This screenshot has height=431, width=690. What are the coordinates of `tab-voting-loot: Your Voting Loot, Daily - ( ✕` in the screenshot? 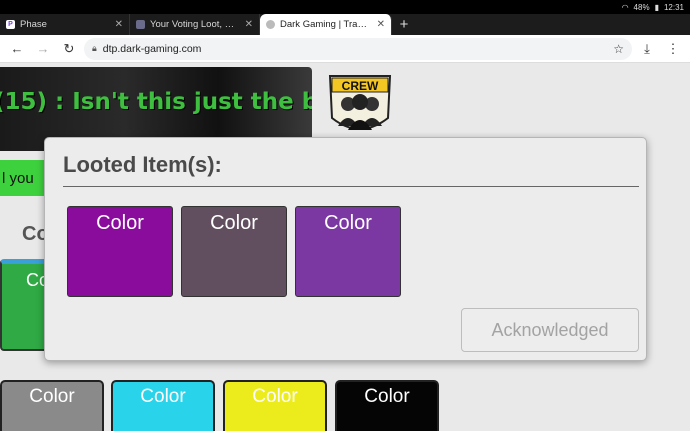 It's located at (195, 24).